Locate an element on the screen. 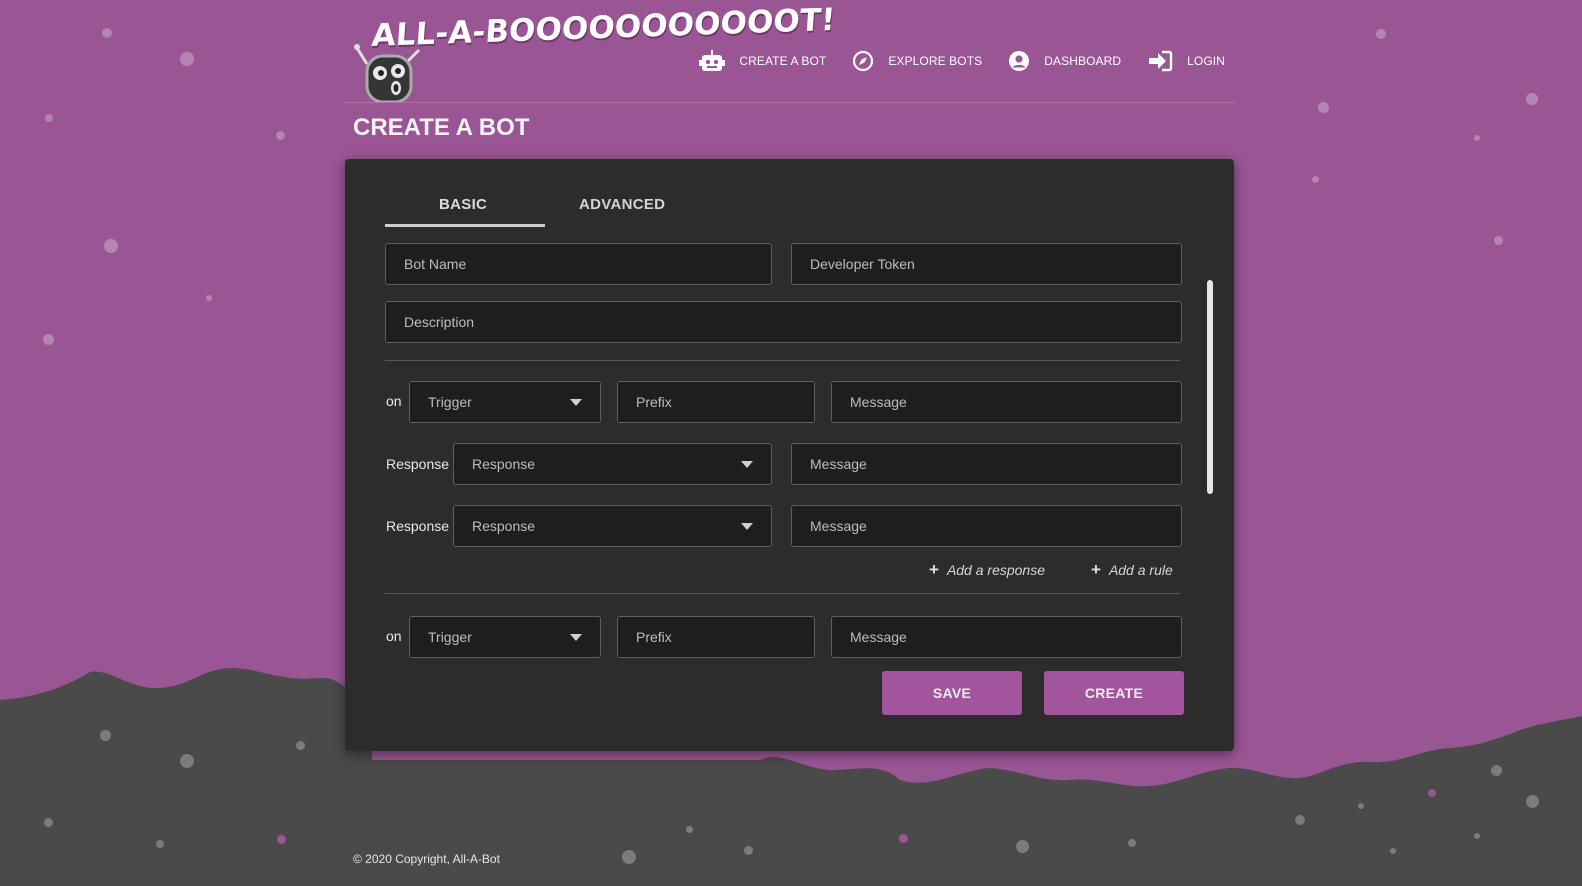 Image resolution: width=1582 pixels, height=886 pixels. compass-icon is located at coordinates (863, 61).